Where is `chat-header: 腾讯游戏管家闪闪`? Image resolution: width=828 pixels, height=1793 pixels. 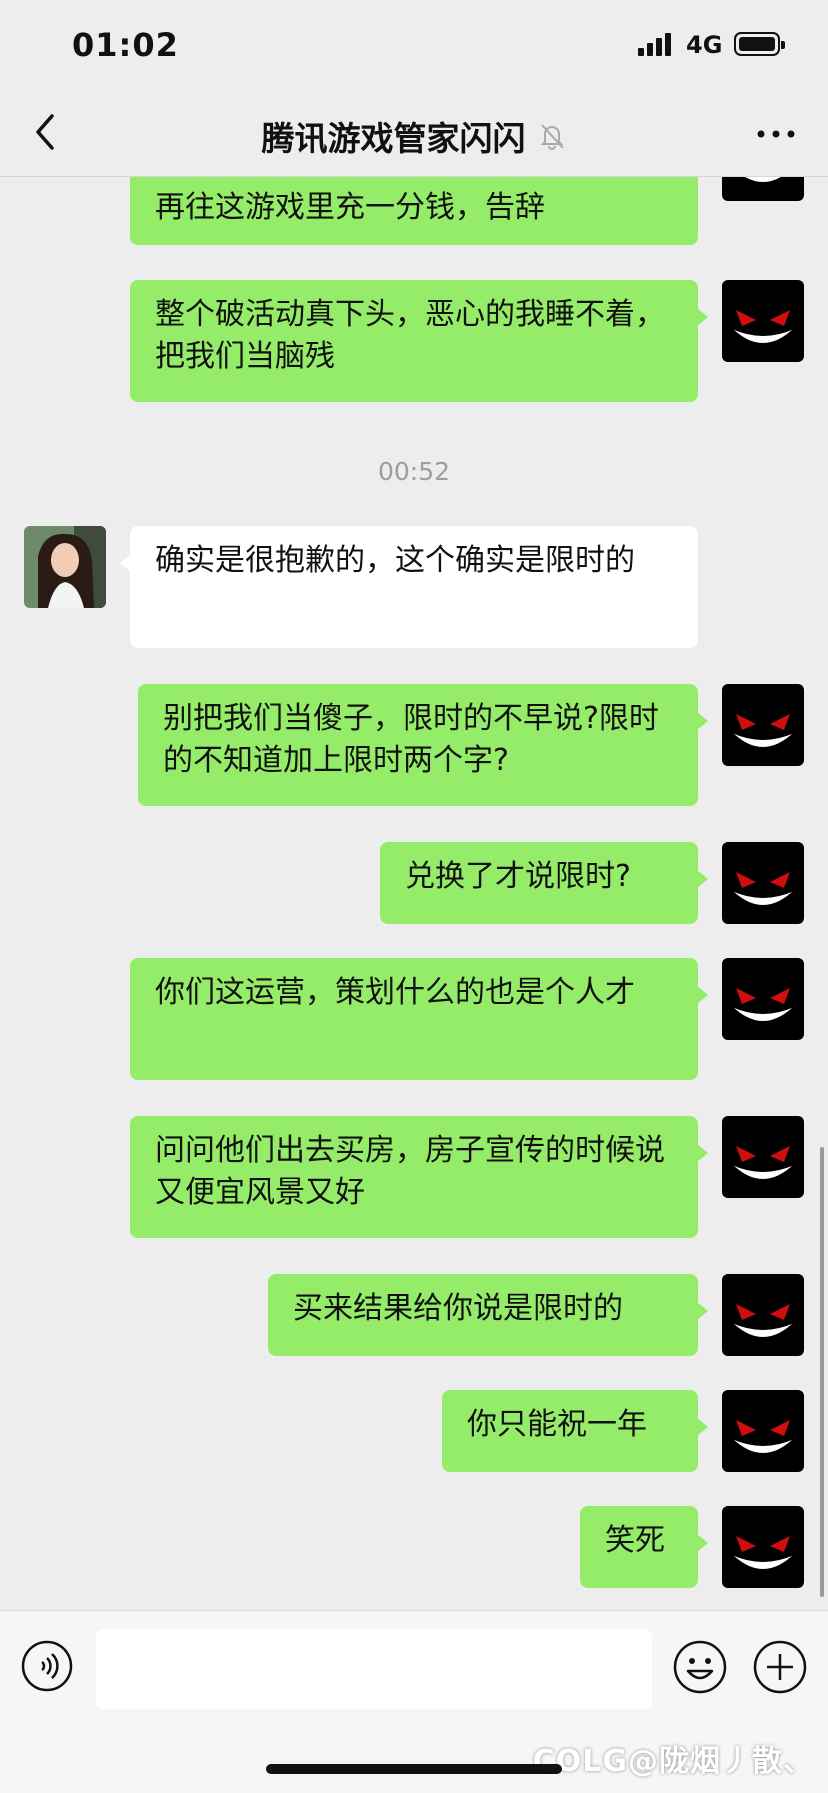
chat-header: 腾讯游戏管家闪闪 is located at coordinates (414, 134).